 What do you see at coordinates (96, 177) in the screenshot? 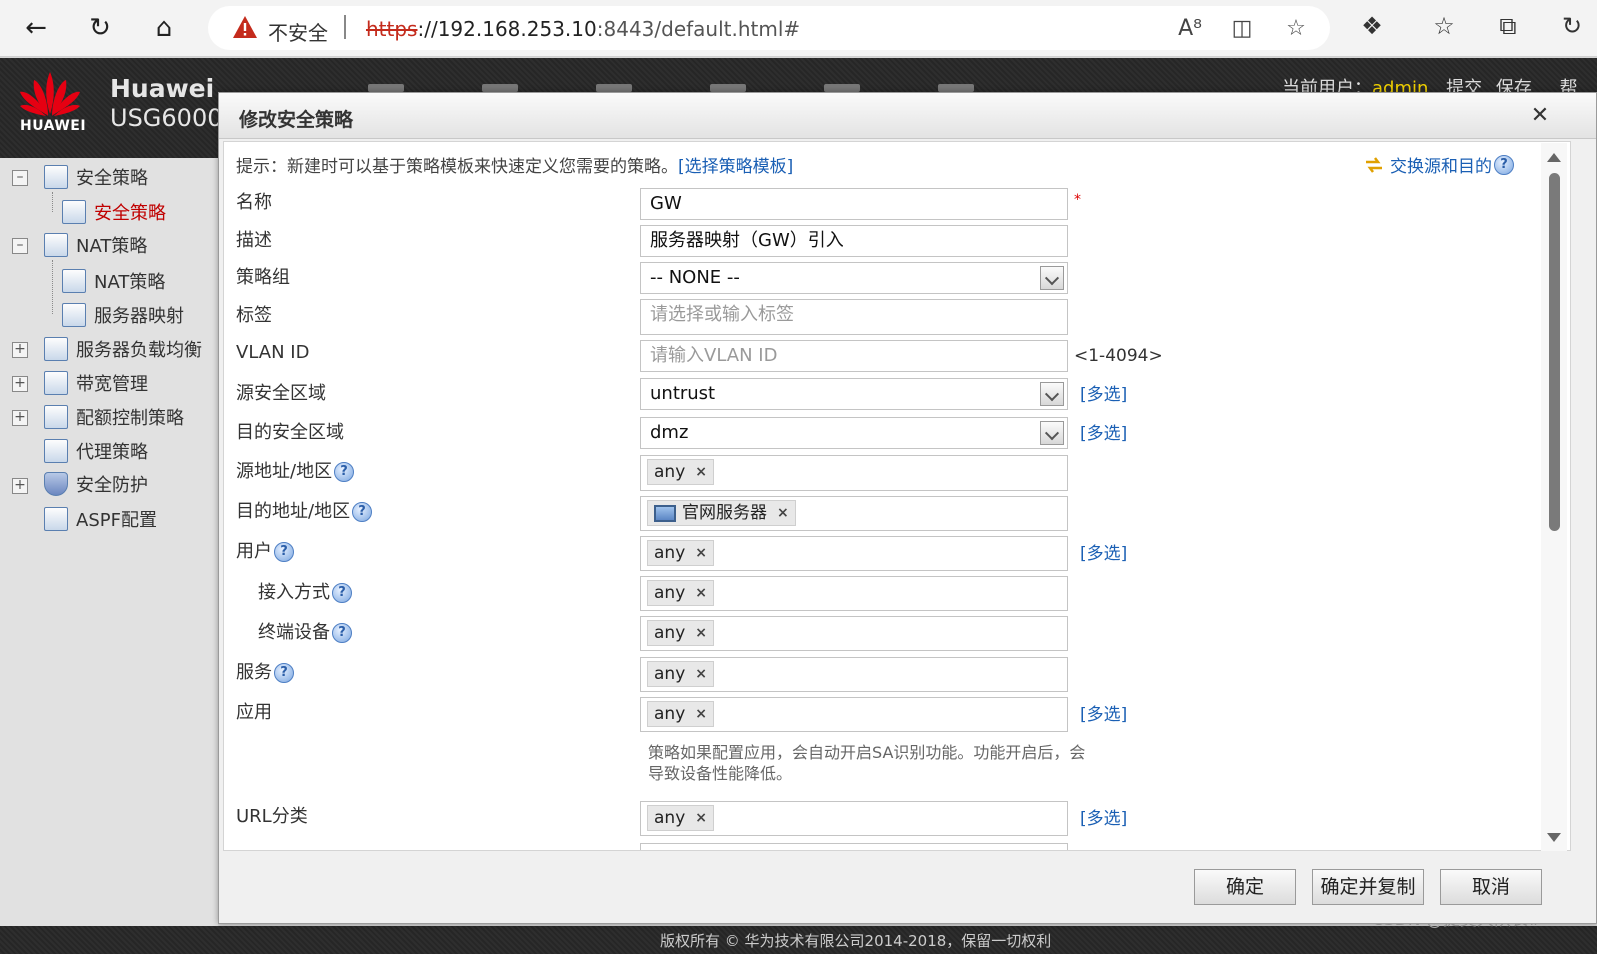
I see `sidebar-item-security-policy-group: 安全策略` at bounding box center [96, 177].